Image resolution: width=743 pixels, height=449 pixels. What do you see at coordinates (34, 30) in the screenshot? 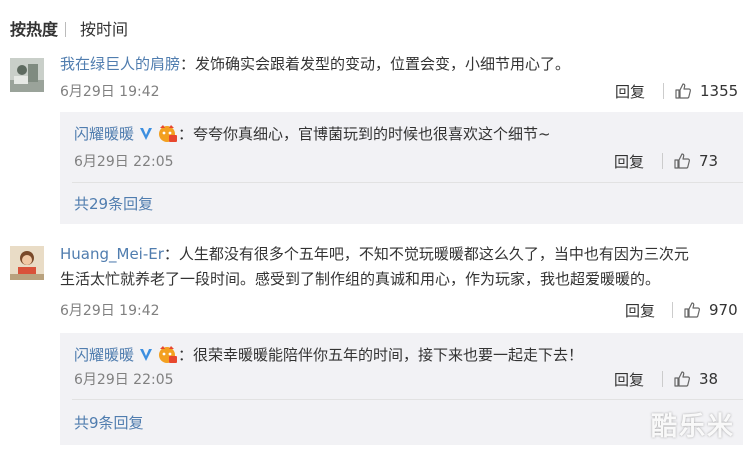
I see `sort-by-hot-tab: 按热度` at bounding box center [34, 30].